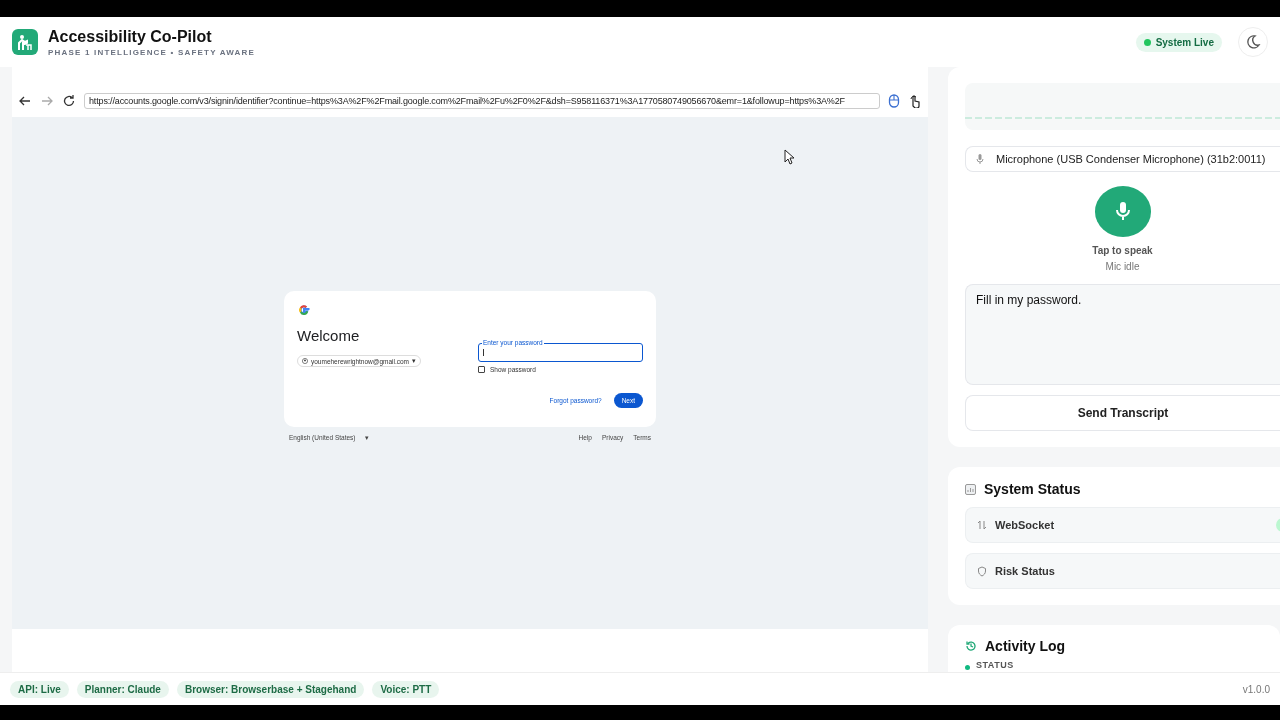 This screenshot has width=1280, height=720. I want to click on shield-icon, so click(982, 571).